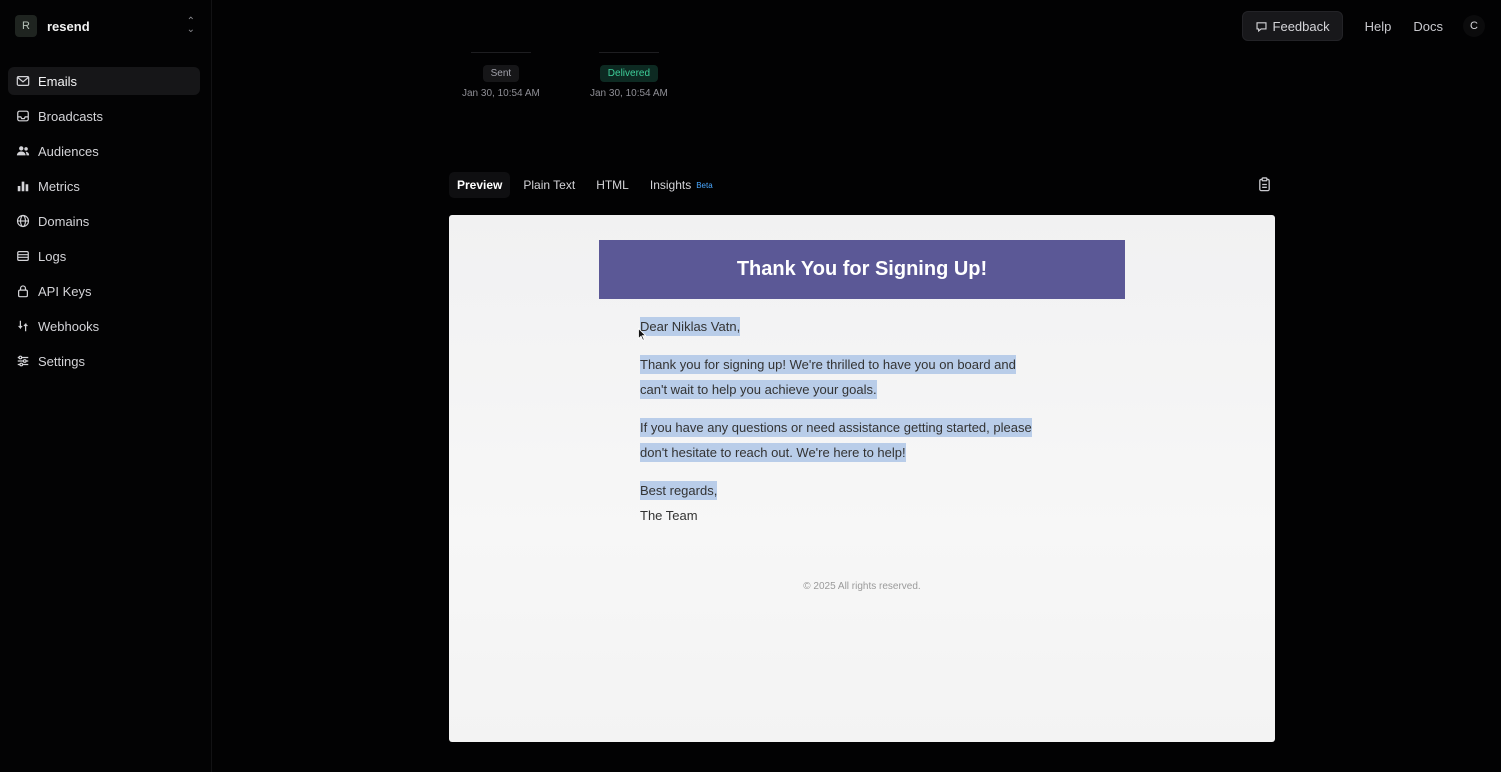  What do you see at coordinates (23, 151) in the screenshot?
I see `users-icon` at bounding box center [23, 151].